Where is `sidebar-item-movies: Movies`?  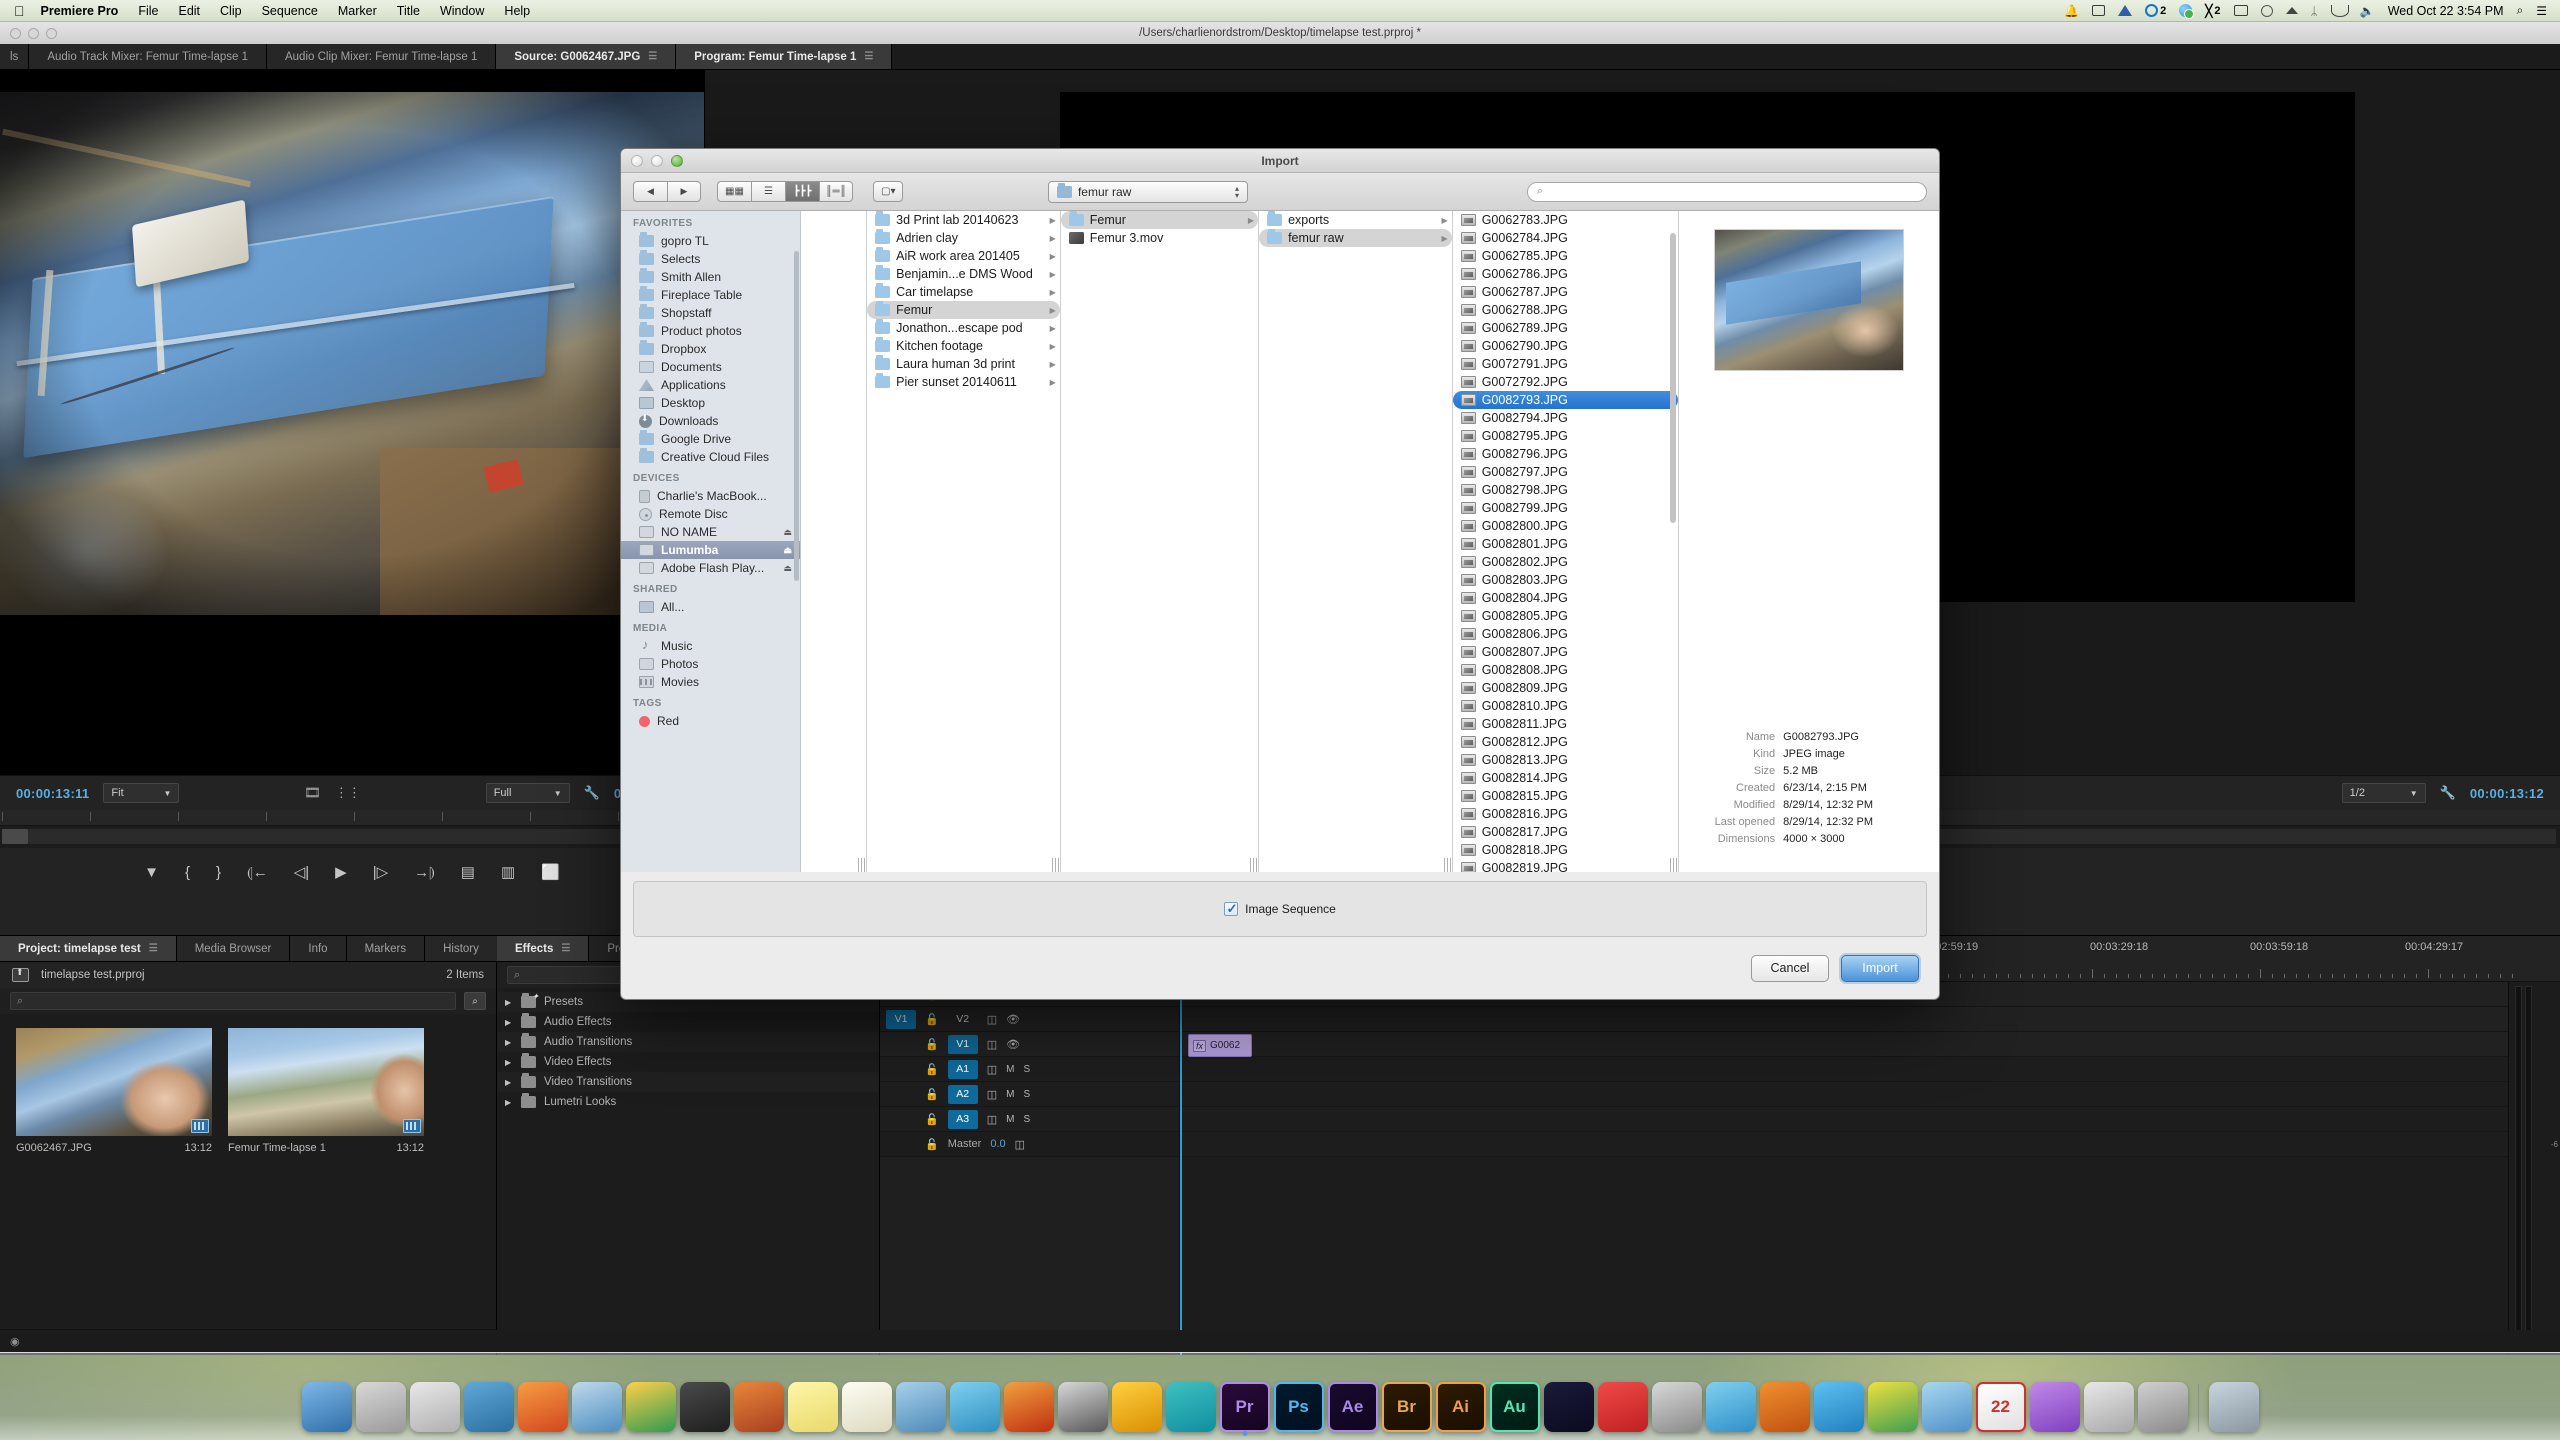
sidebar-item-movies: Movies is located at coordinates (710, 682).